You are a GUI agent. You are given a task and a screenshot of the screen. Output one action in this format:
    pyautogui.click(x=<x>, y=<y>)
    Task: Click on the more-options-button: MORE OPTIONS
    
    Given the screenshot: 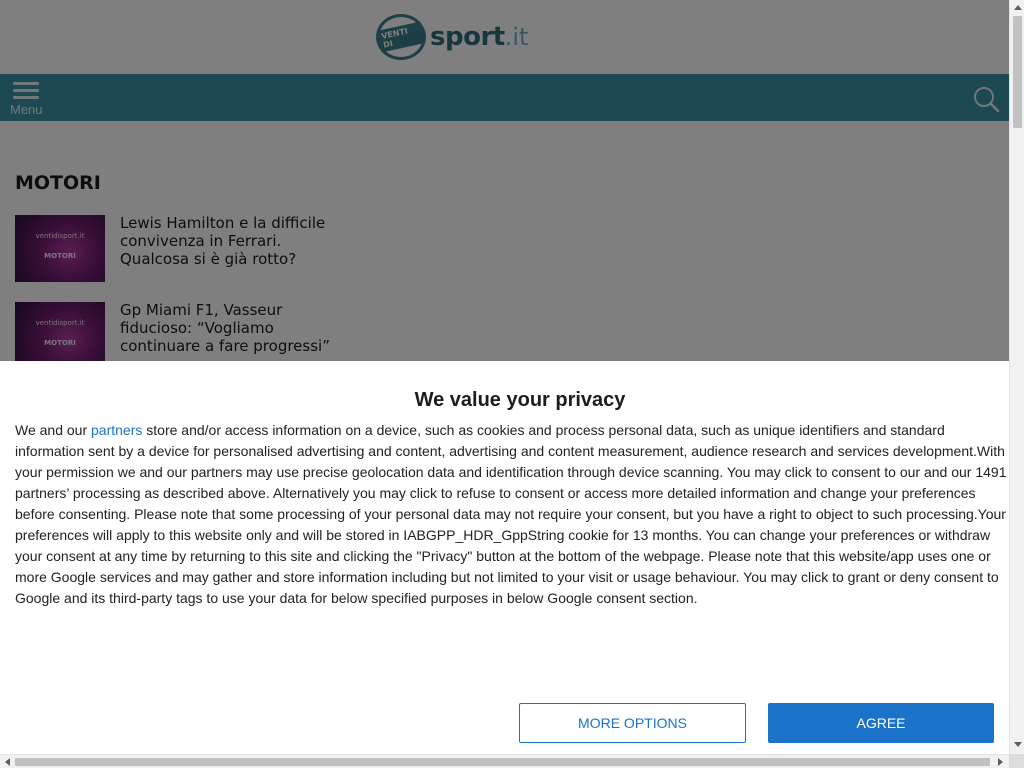 What is the action you would take?
    pyautogui.click(x=632, y=723)
    